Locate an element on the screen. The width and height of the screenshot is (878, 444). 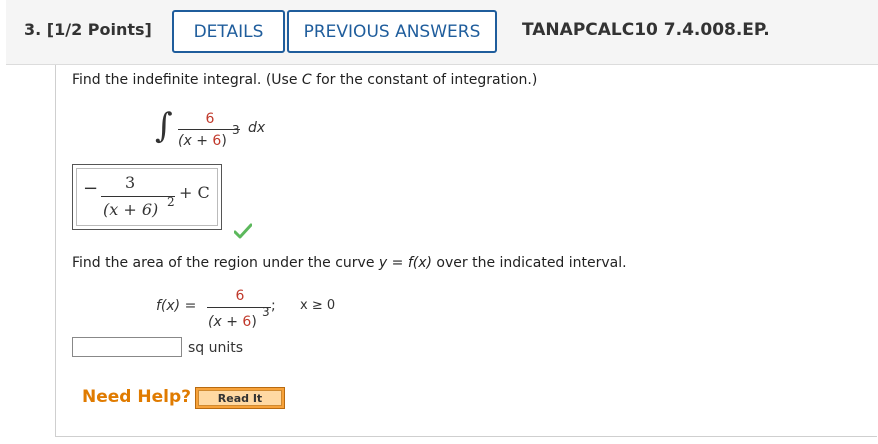
integrand-differential: dx is located at coordinates (257, 128).